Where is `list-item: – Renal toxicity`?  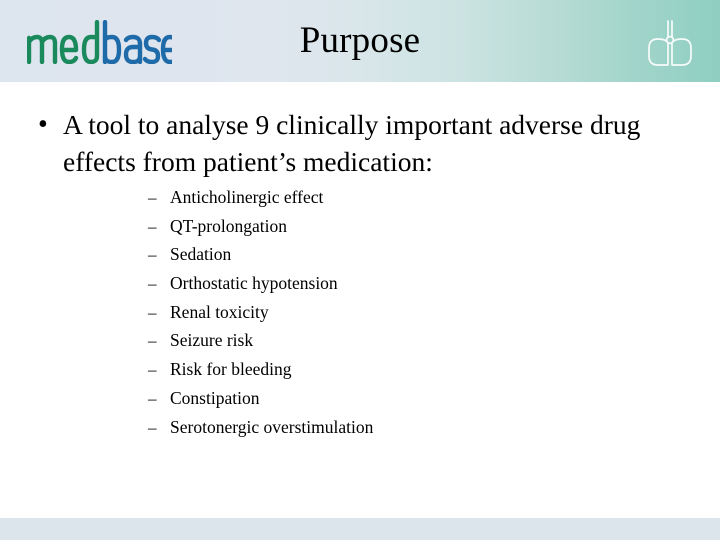 list-item: – Renal toxicity is located at coordinates (418, 312).